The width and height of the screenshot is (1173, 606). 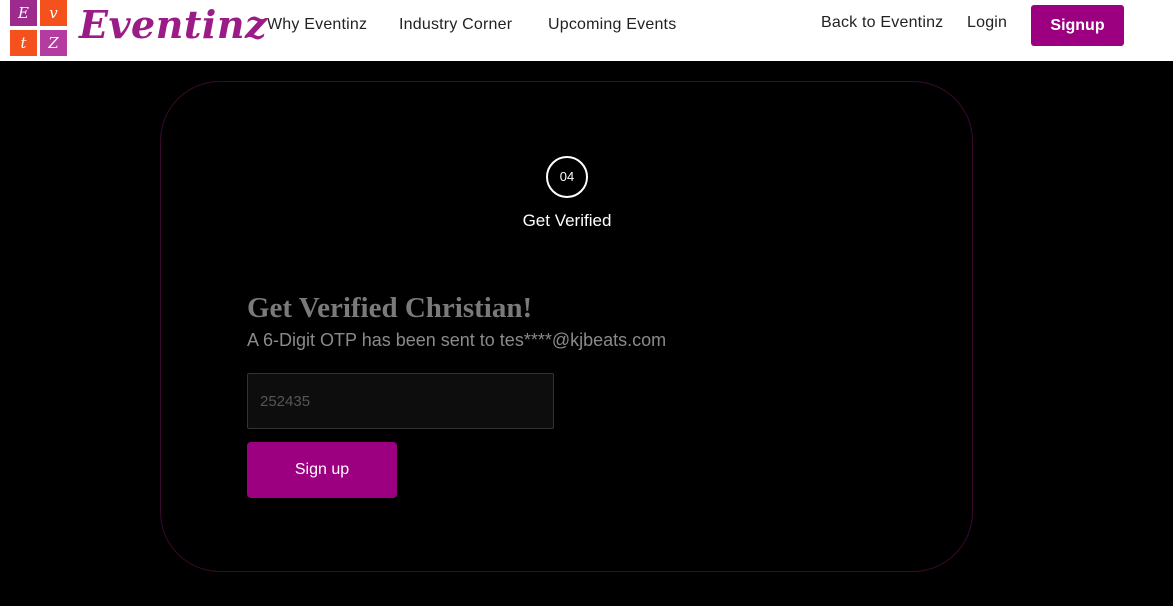 I want to click on page-title: Get Verified Christian!, so click(x=390, y=308).